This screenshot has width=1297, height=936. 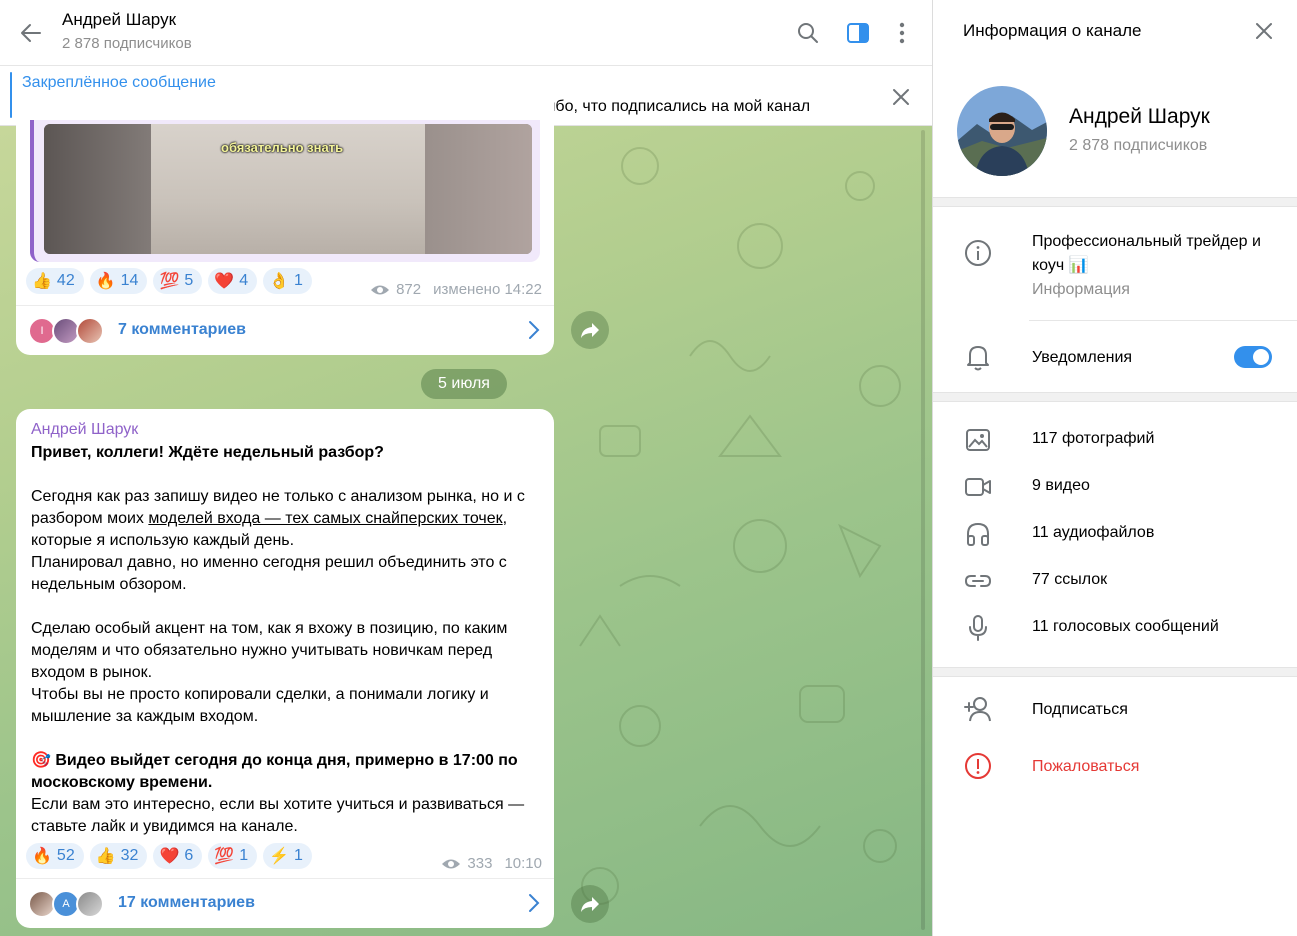 What do you see at coordinates (1115, 534) in the screenshot?
I see `media-row-headphones: 11 аудиофайлов` at bounding box center [1115, 534].